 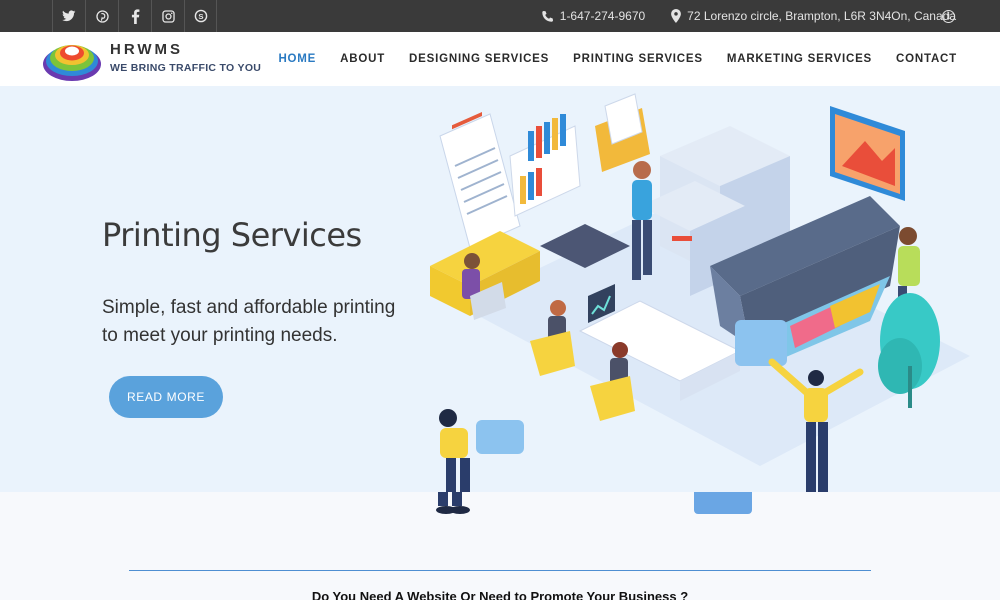 I want to click on info-icon: i, so click(x=948, y=16).